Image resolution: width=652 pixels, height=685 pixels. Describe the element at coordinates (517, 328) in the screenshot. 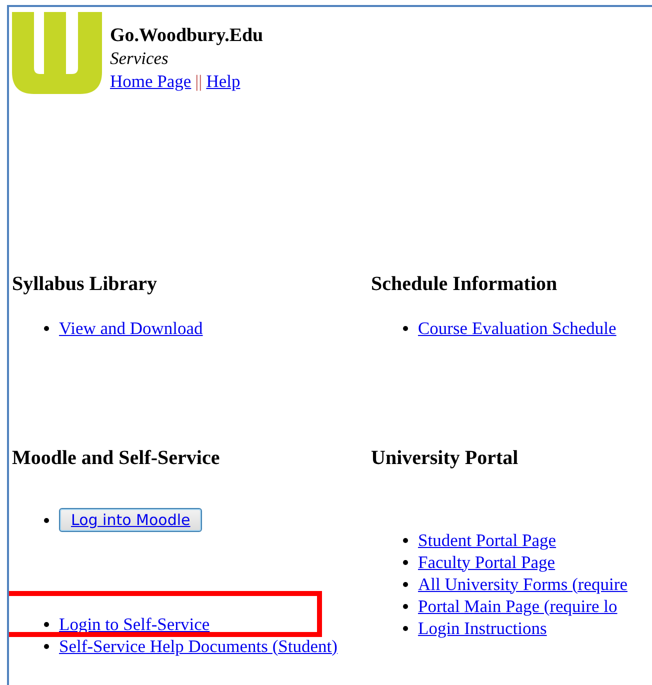

I see `link: Course Evaluation Schedule` at that location.